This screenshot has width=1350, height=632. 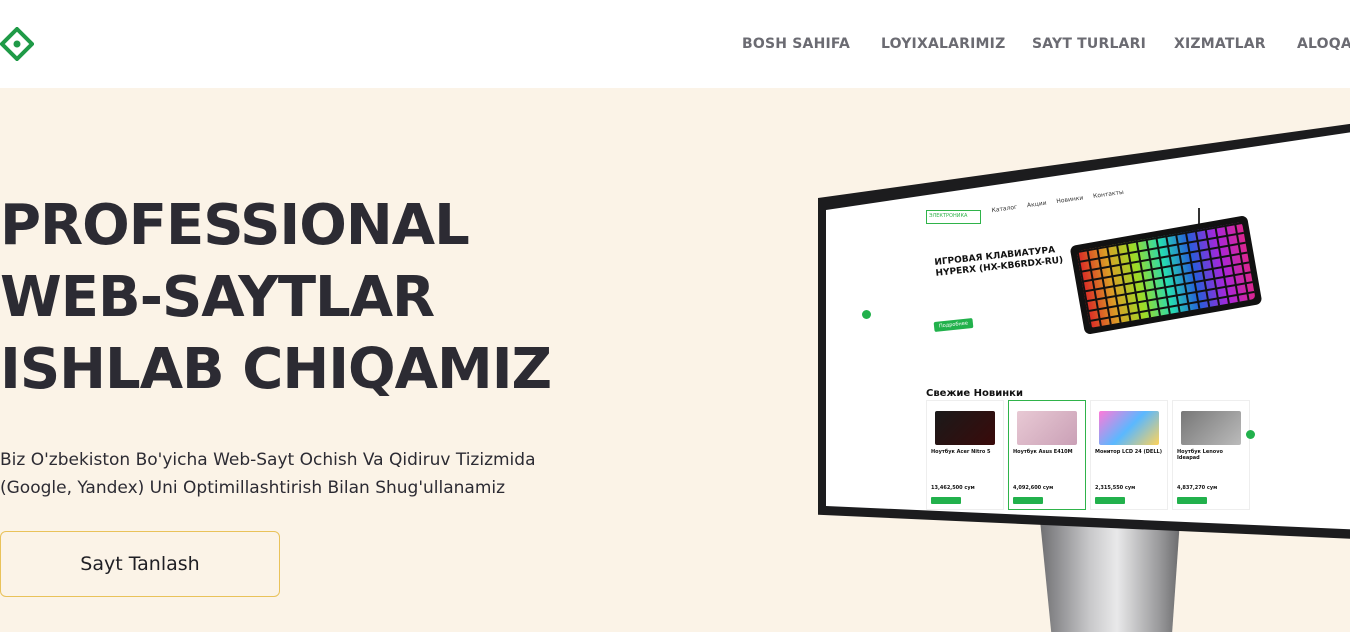 I want to click on mockup-product-price: 4,837,270 сум, so click(x=1197, y=488).